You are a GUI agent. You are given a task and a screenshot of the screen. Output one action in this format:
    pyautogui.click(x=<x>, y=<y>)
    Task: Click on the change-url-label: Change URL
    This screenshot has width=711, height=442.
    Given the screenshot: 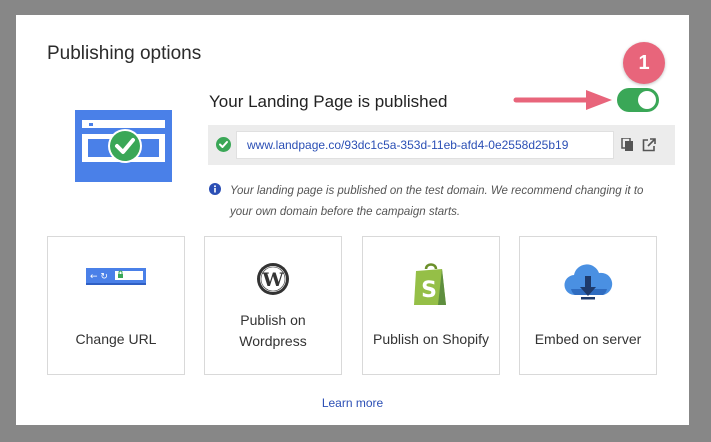 What is the action you would take?
    pyautogui.click(x=116, y=339)
    